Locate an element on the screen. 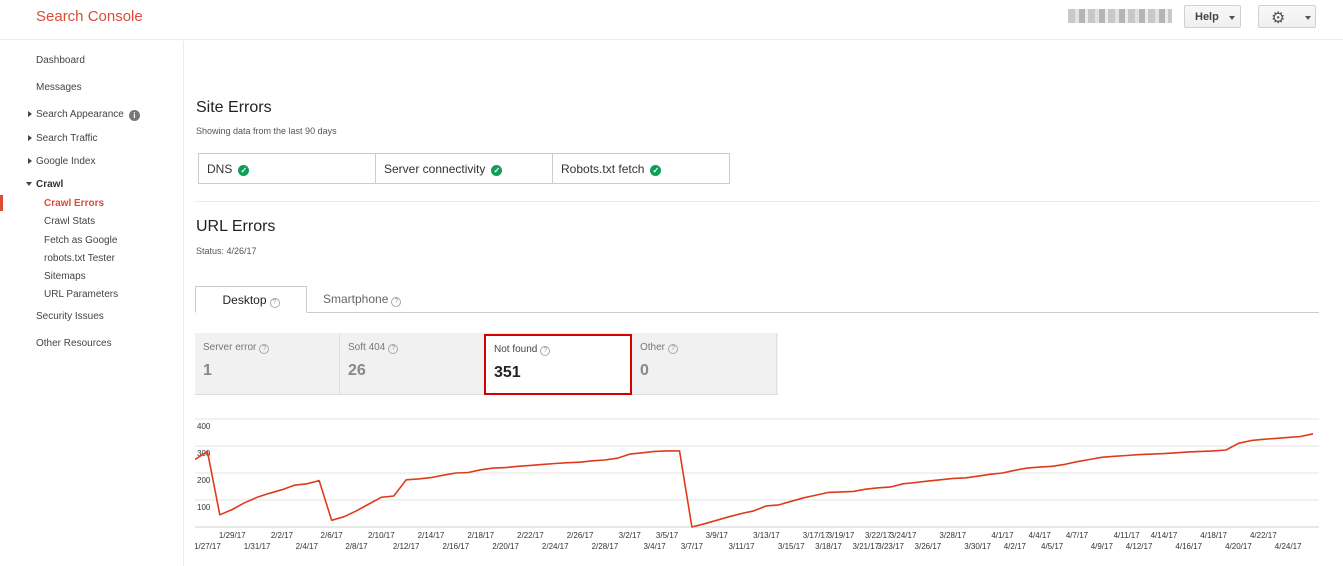 The width and height of the screenshot is (1343, 566). metric-server-error: Server error? 1 is located at coordinates (267, 364).